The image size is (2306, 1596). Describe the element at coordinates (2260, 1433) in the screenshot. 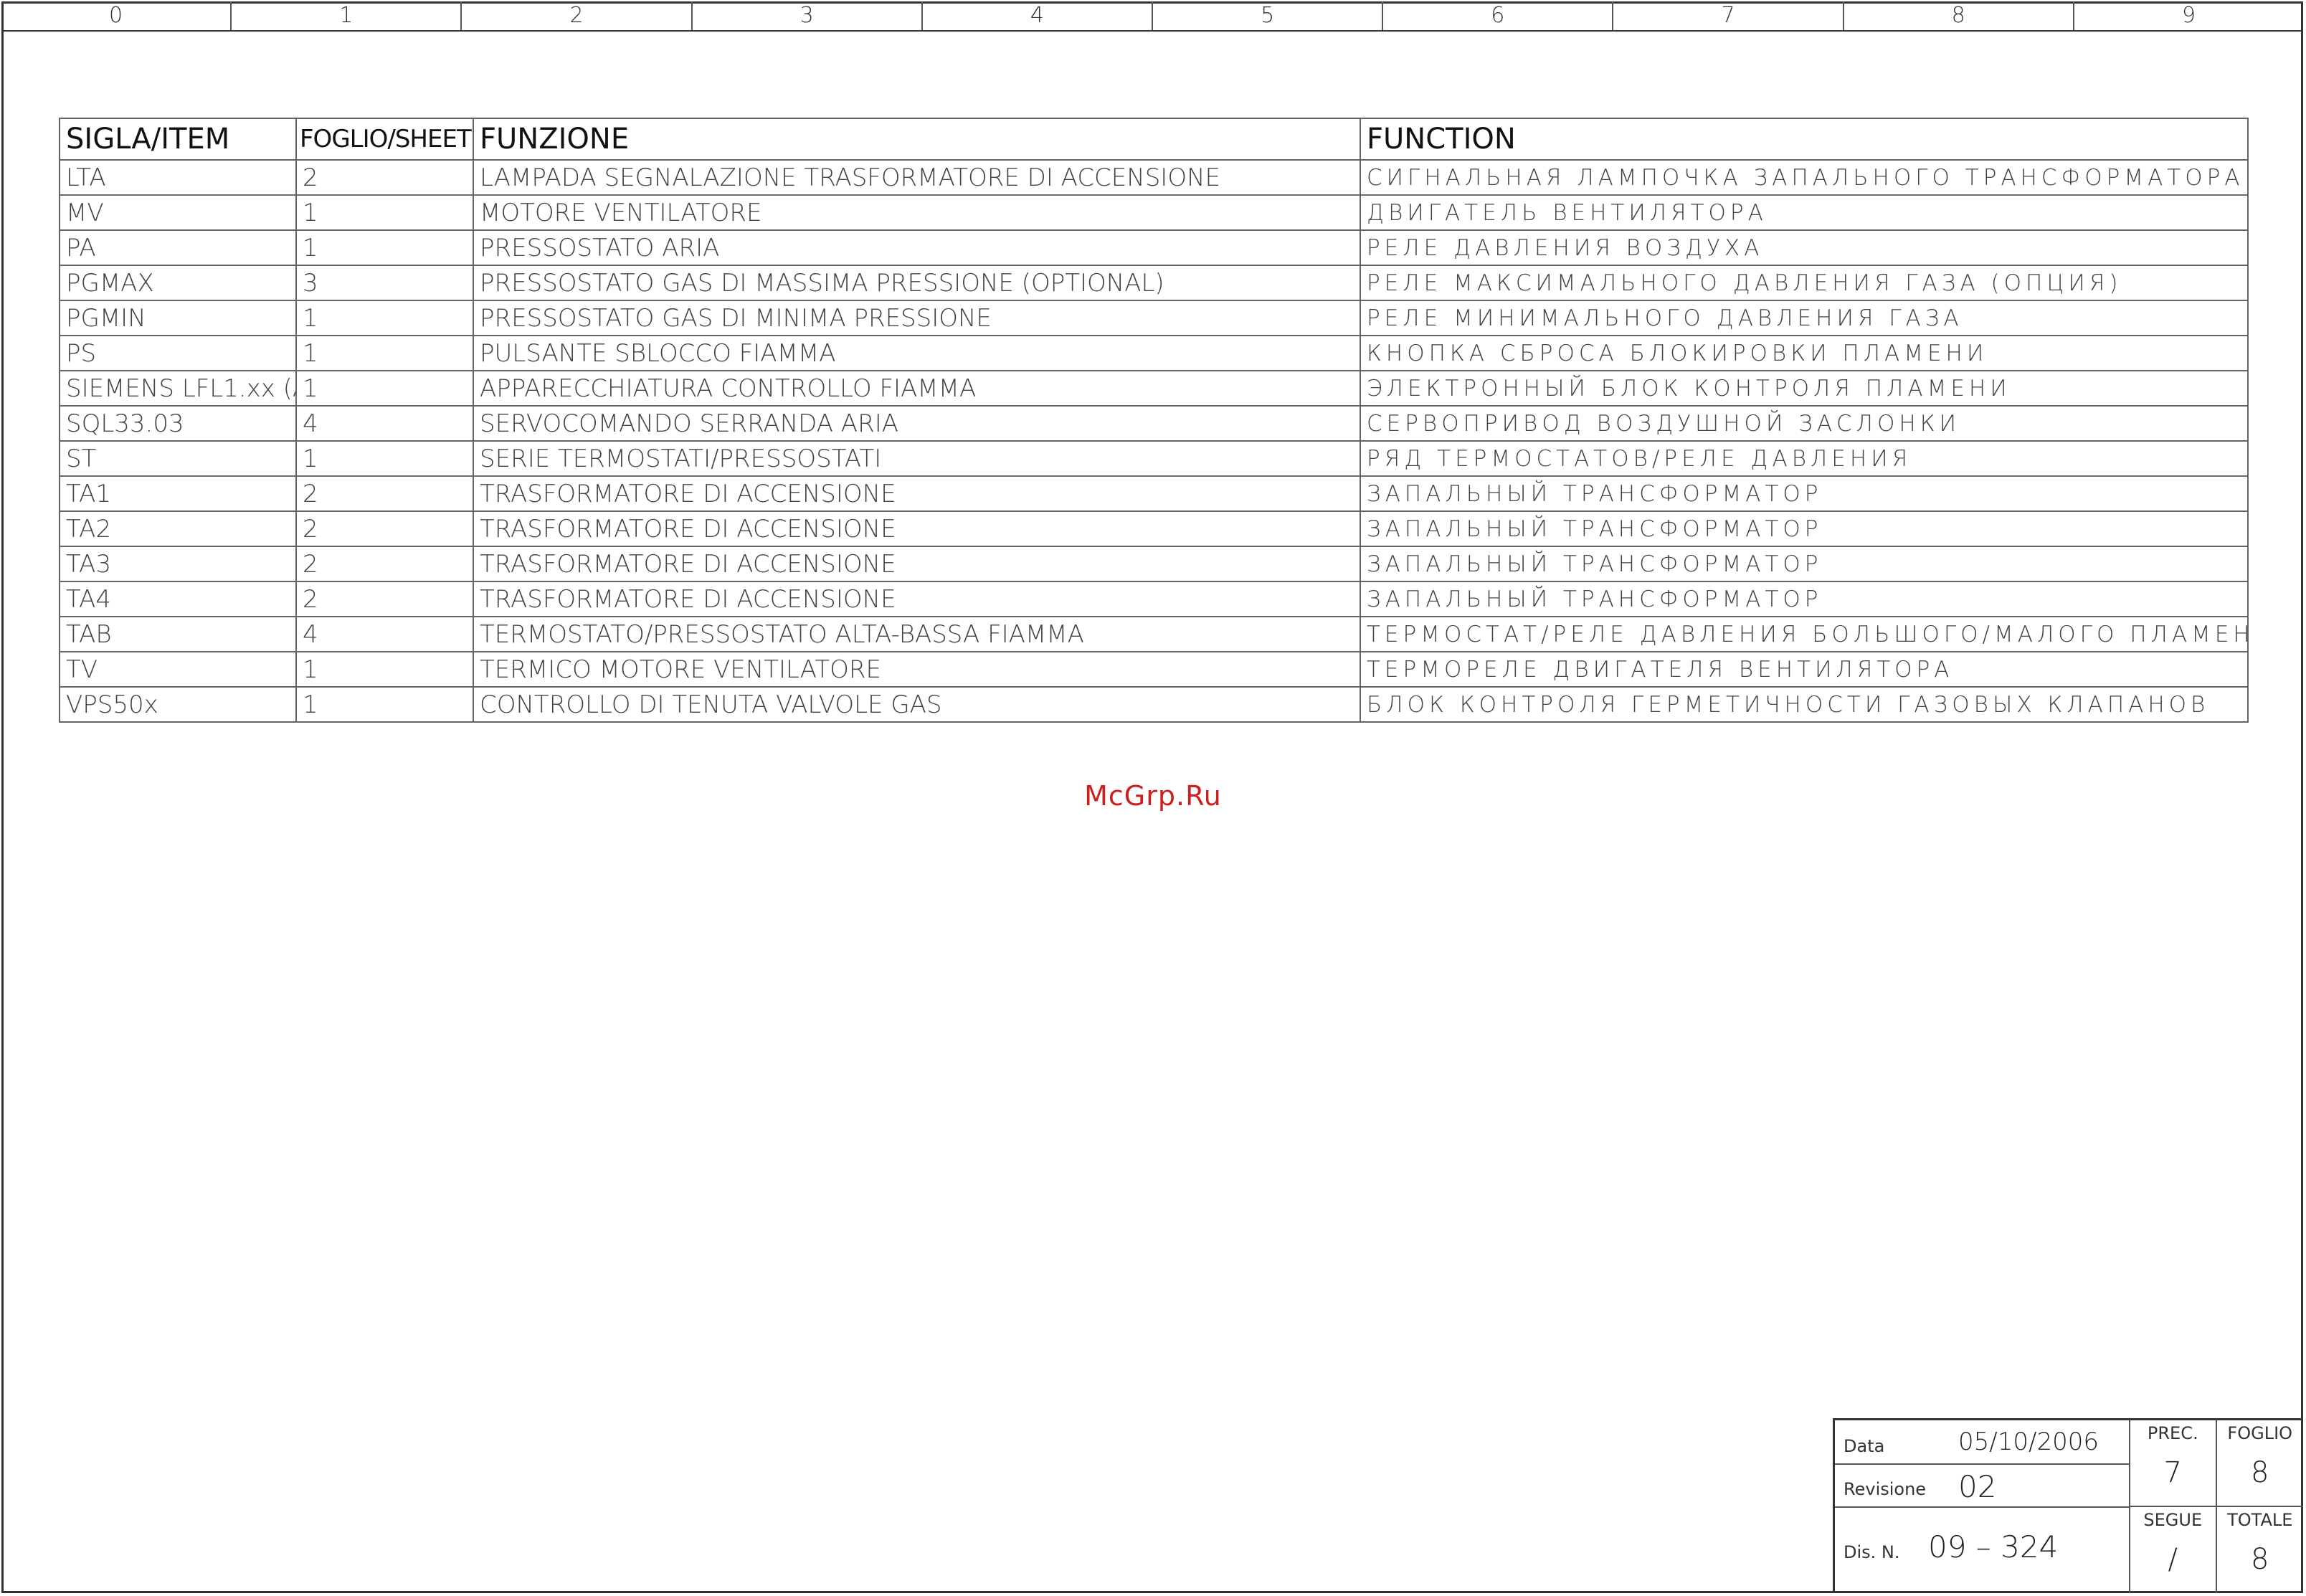

I see `sheet-label: FOGLIO` at that location.